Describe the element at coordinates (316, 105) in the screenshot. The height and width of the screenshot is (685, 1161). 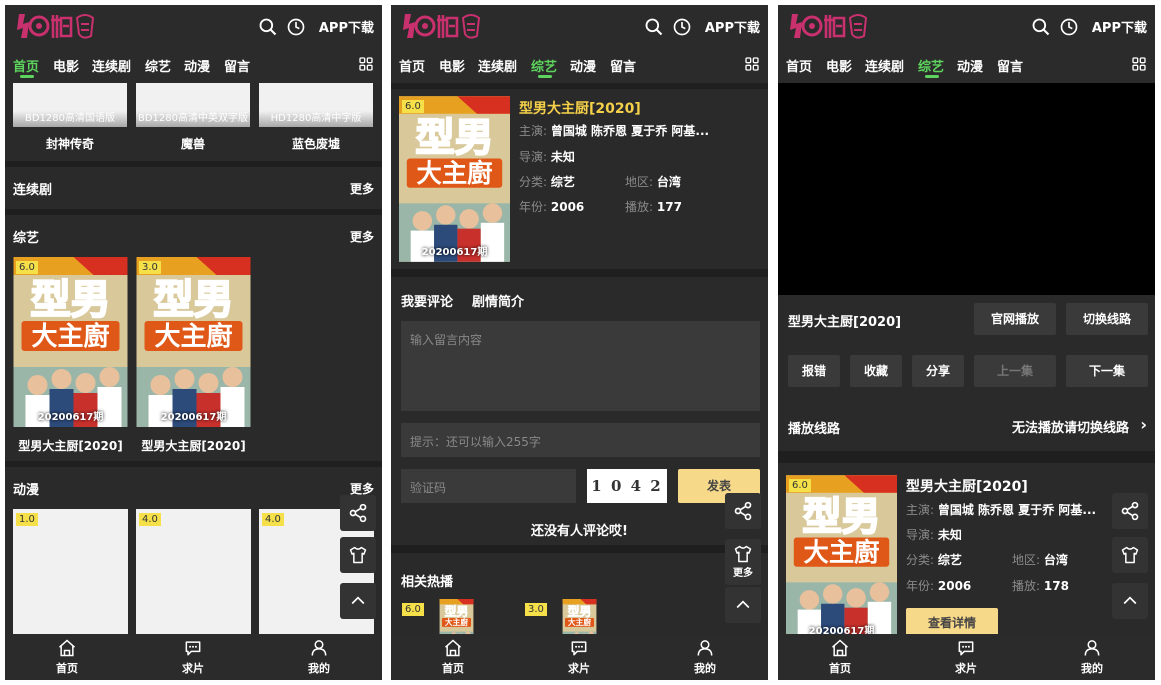
I see `movie-thumb: HD1280高清中字版` at that location.